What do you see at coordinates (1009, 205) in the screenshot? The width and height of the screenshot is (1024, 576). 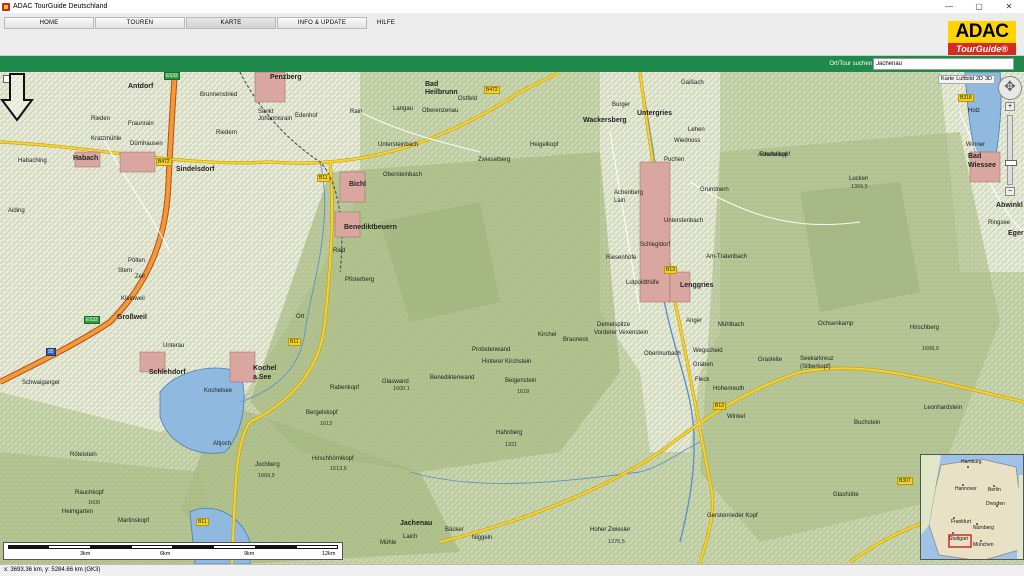 I see `place-label: Abwinkl` at bounding box center [1009, 205].